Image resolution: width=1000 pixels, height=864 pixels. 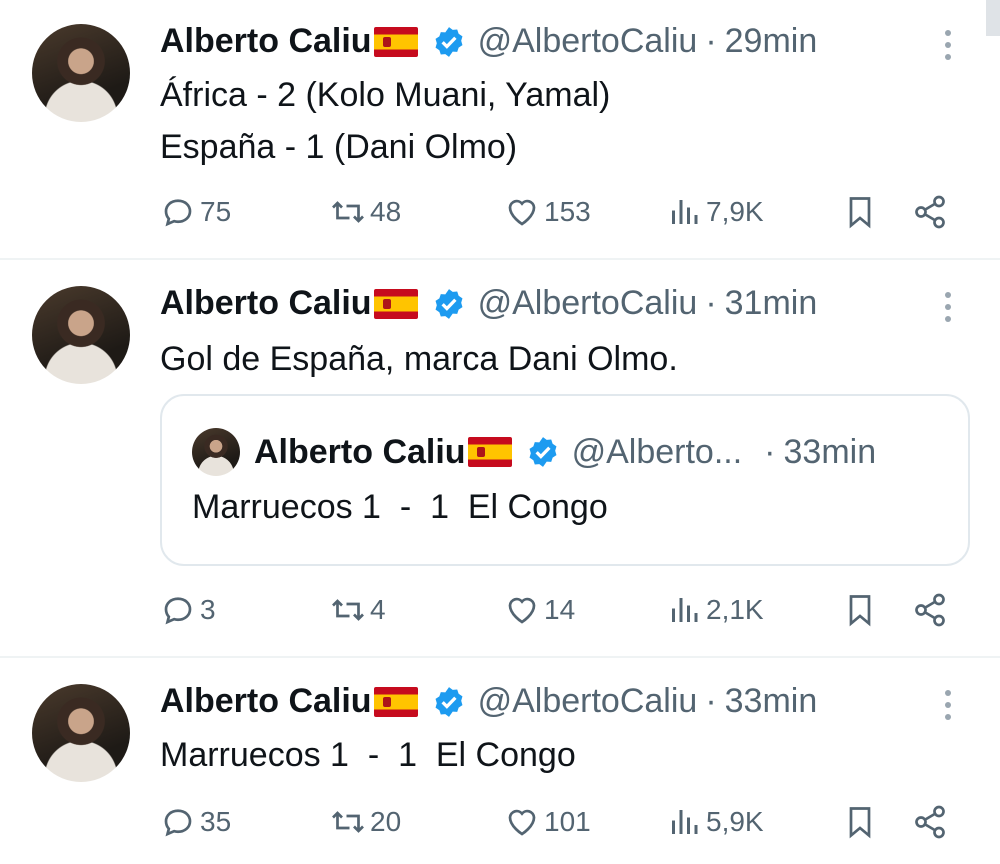 I want to click on quoted-tweet-text: Marruecos 1 - 1 El Congo, so click(x=400, y=507).